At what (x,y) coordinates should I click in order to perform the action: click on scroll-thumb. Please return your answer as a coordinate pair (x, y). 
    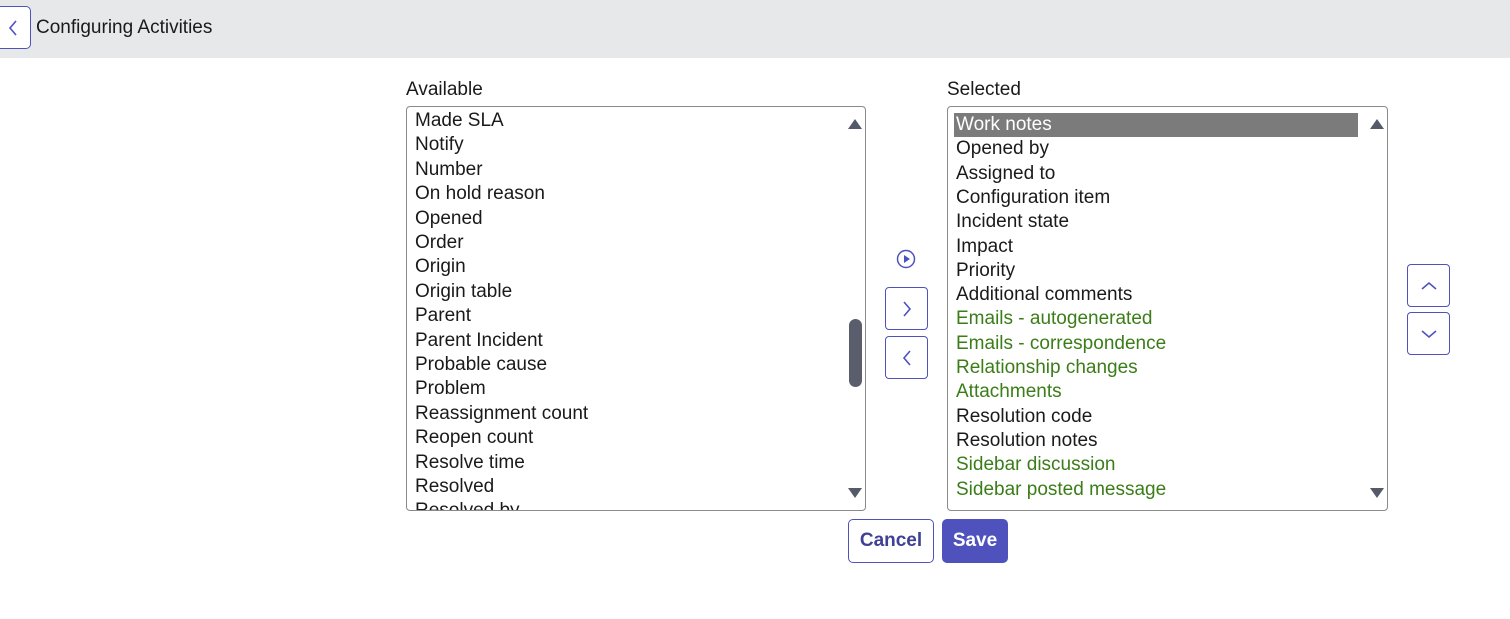
    Looking at the image, I should click on (855, 353).